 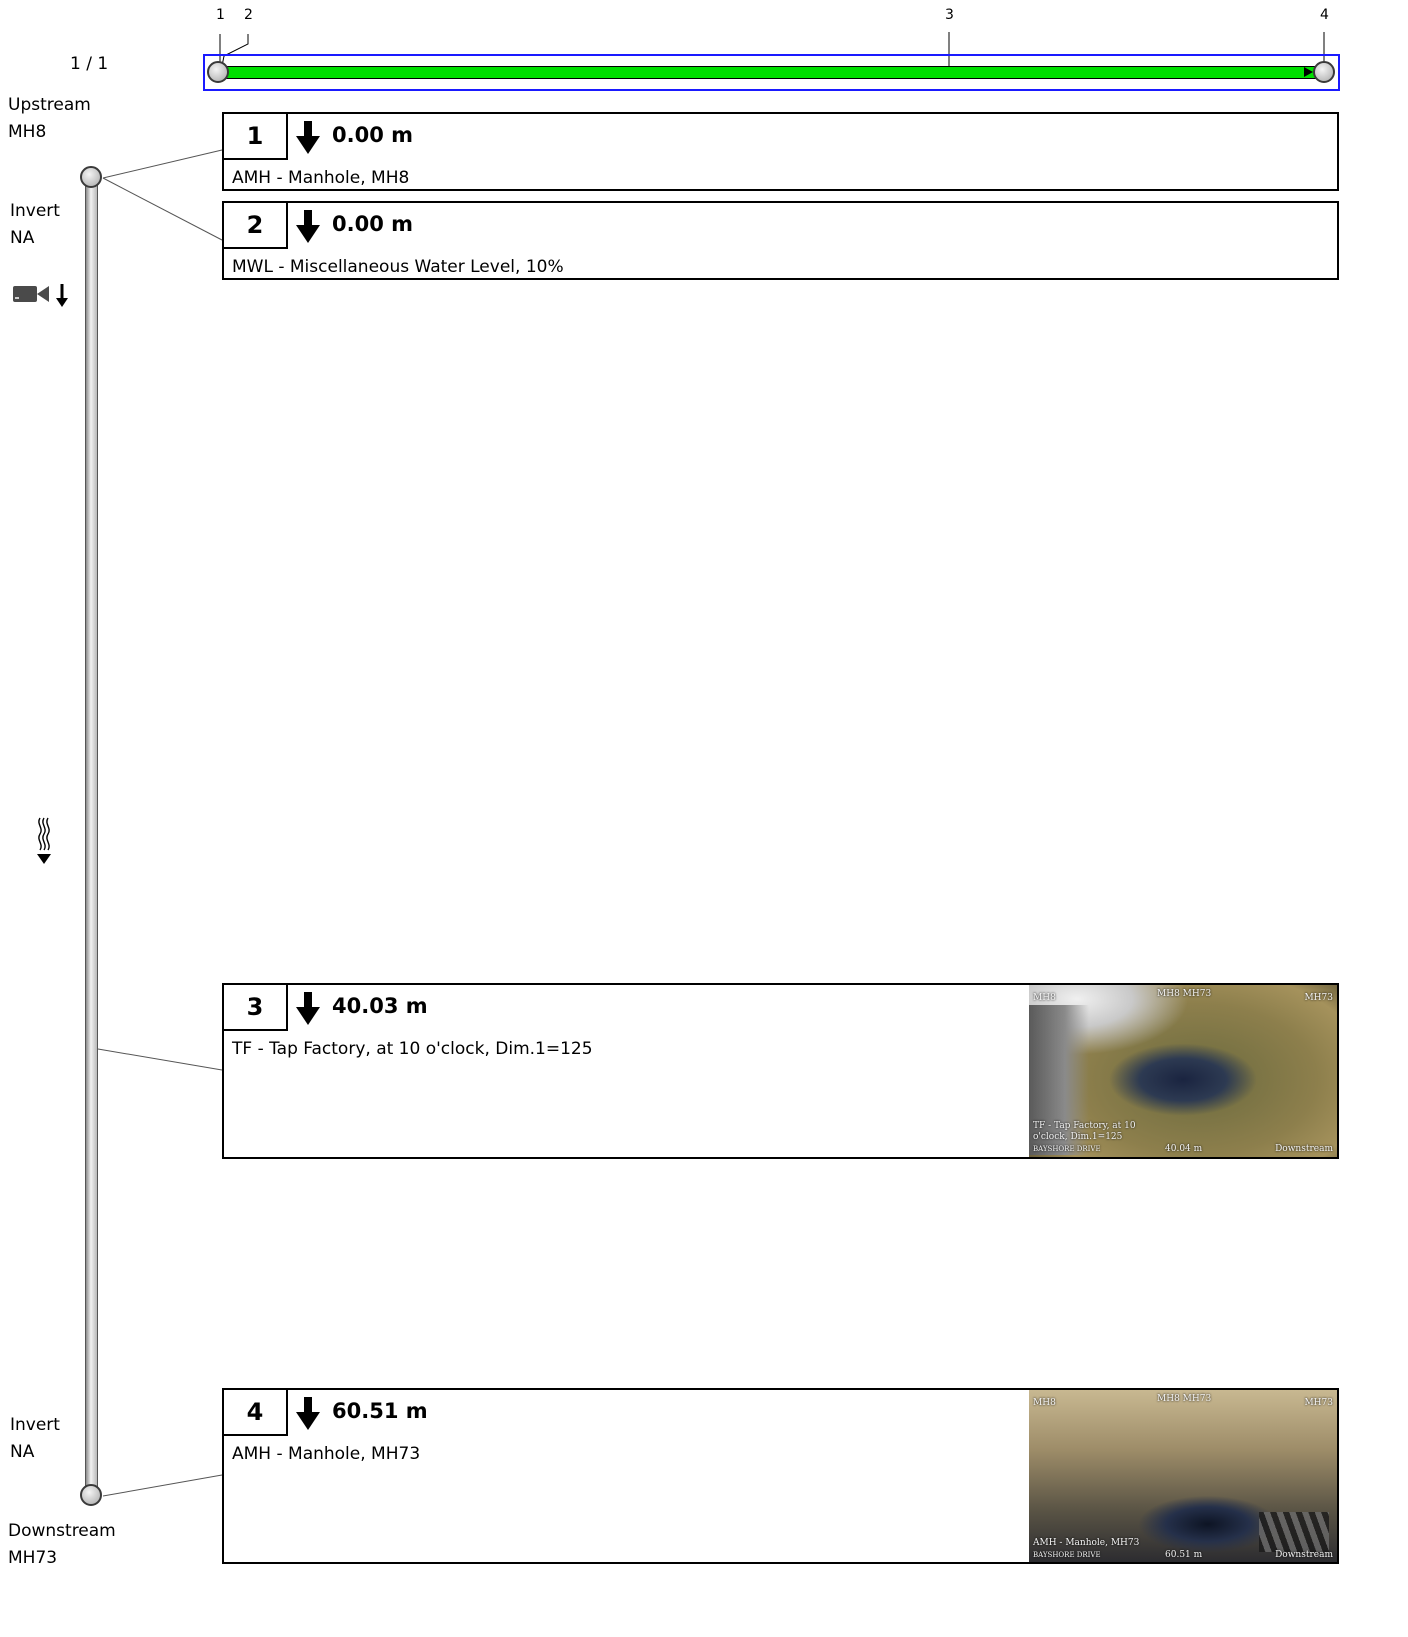 I want to click on observation-connectors, so click(x=160, y=823).